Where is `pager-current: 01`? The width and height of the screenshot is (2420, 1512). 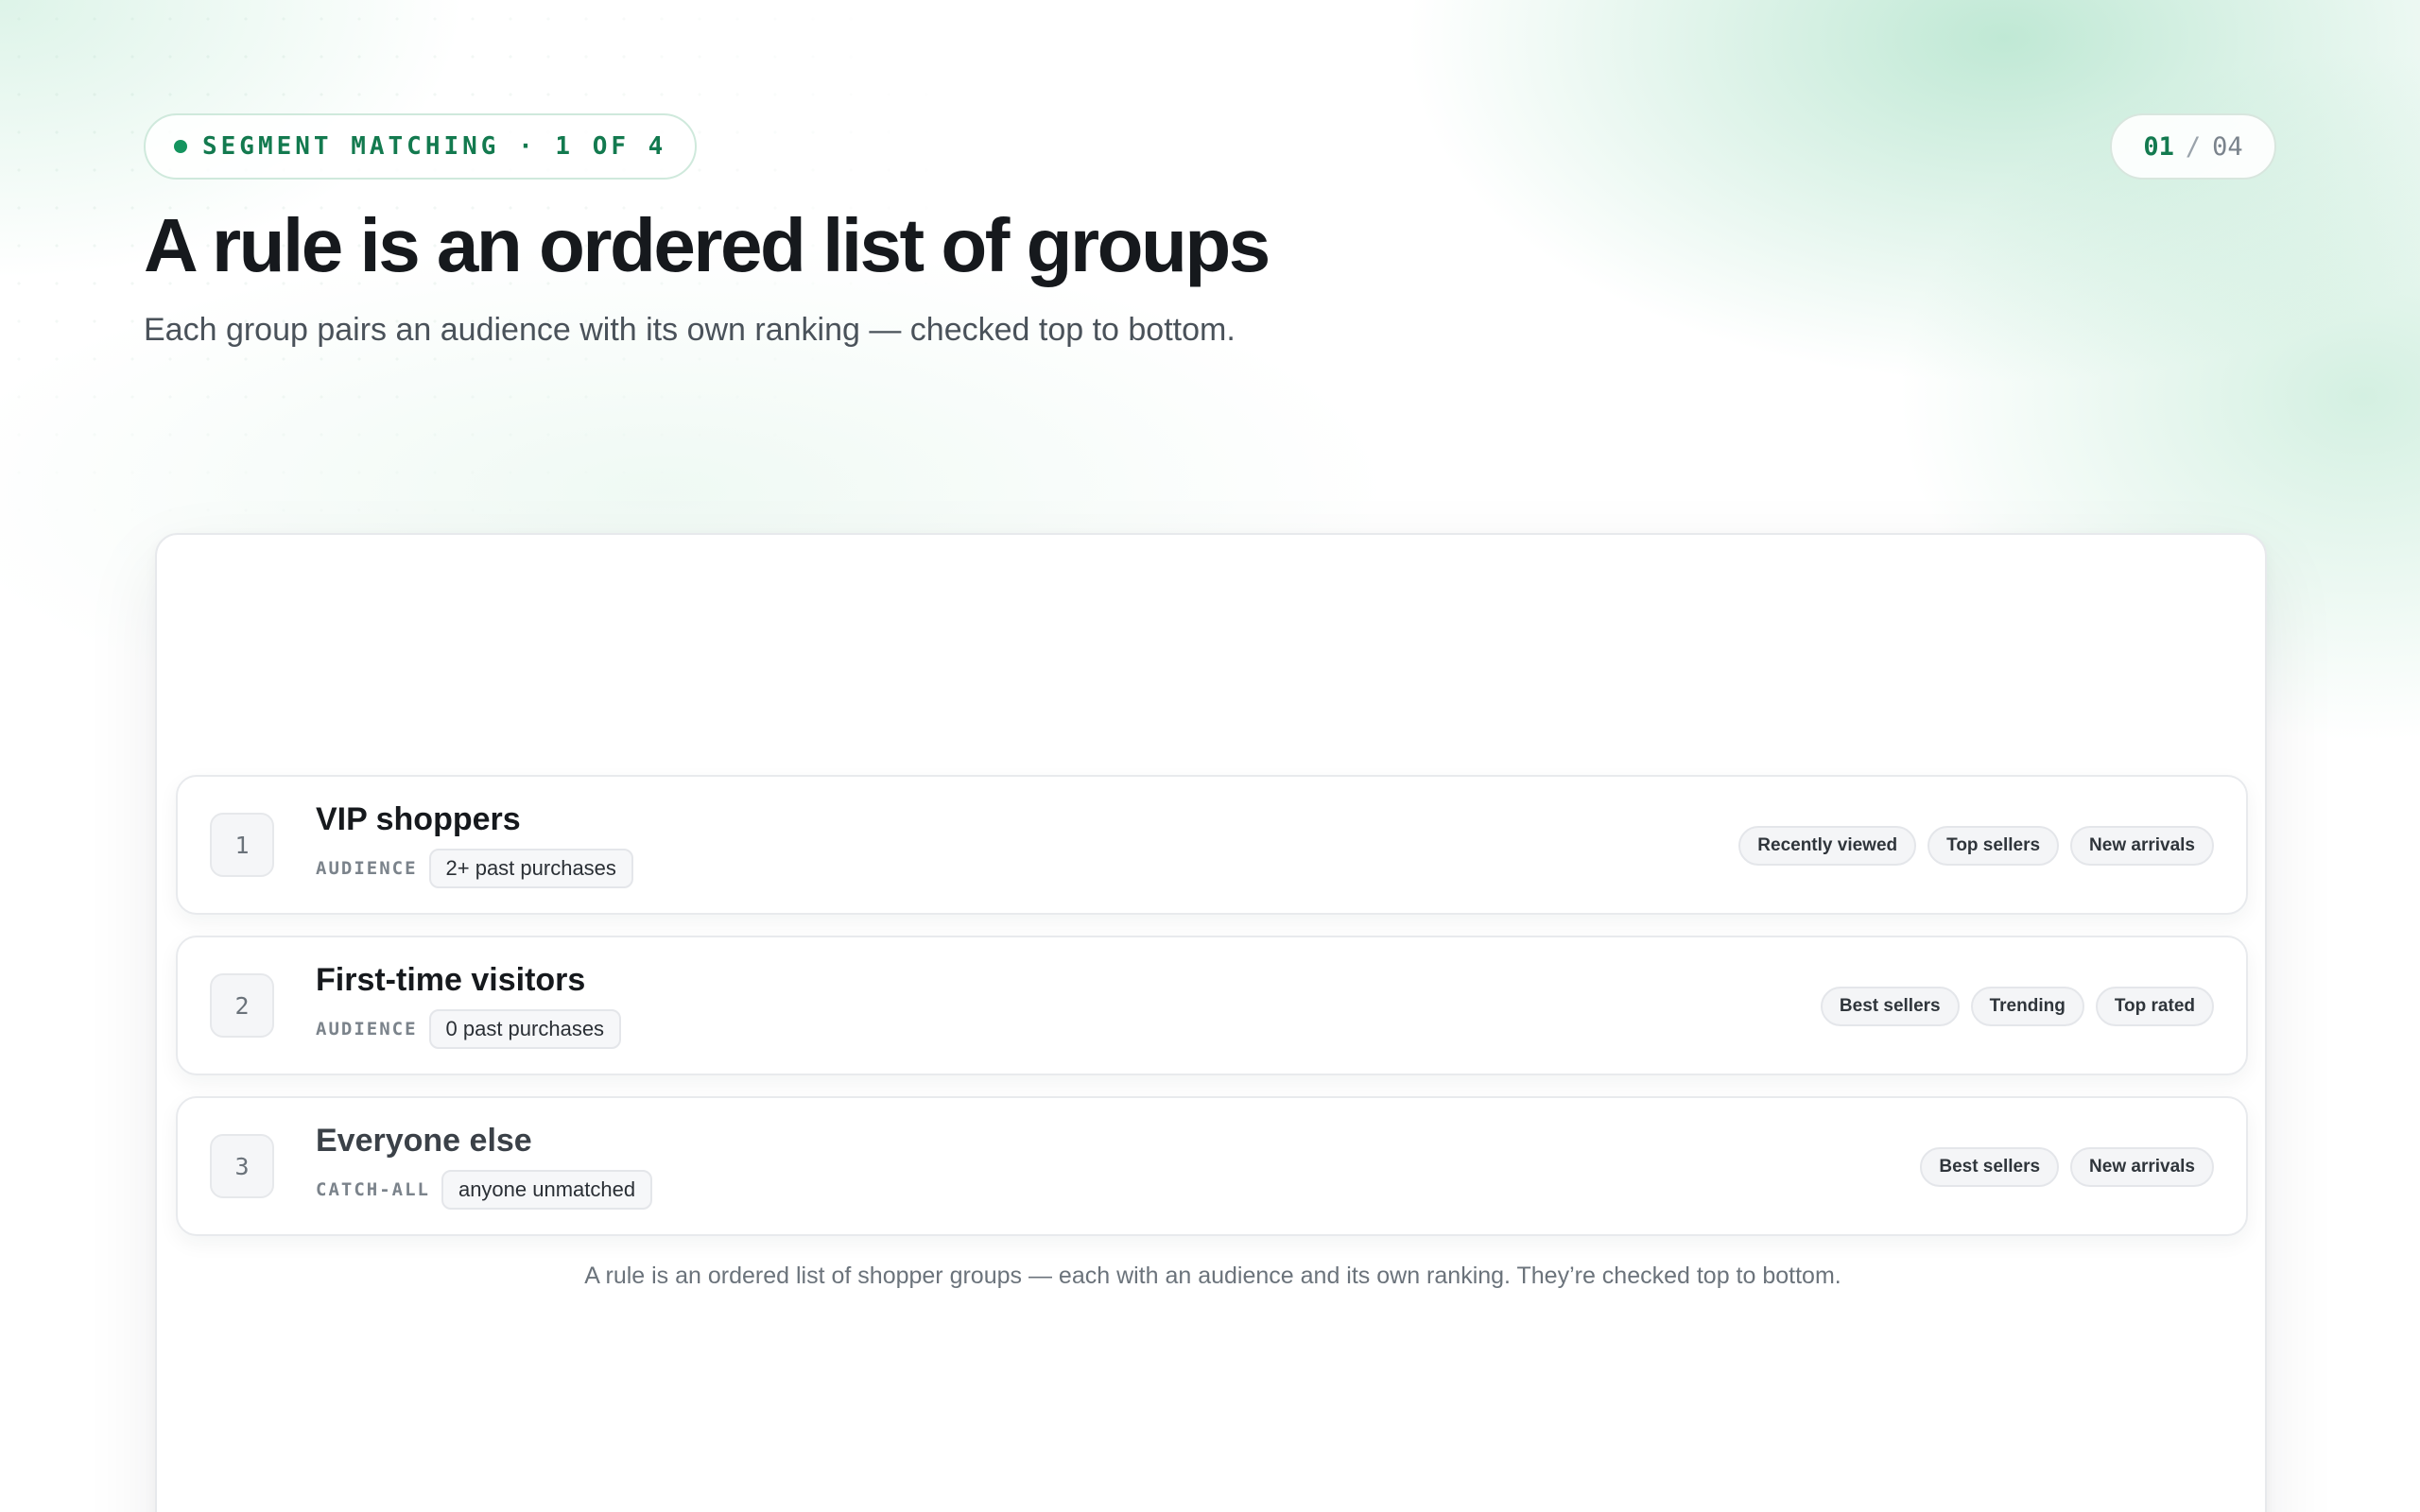 pager-current: 01 is located at coordinates (2159, 146).